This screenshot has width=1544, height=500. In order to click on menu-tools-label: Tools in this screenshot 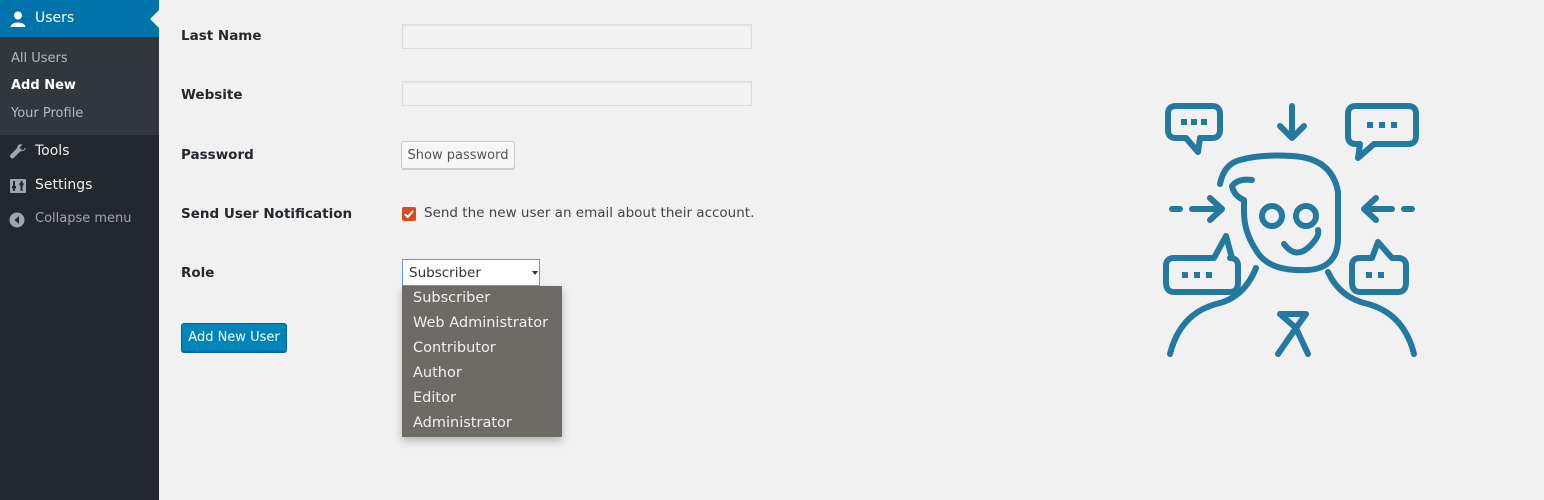, I will do `click(52, 151)`.